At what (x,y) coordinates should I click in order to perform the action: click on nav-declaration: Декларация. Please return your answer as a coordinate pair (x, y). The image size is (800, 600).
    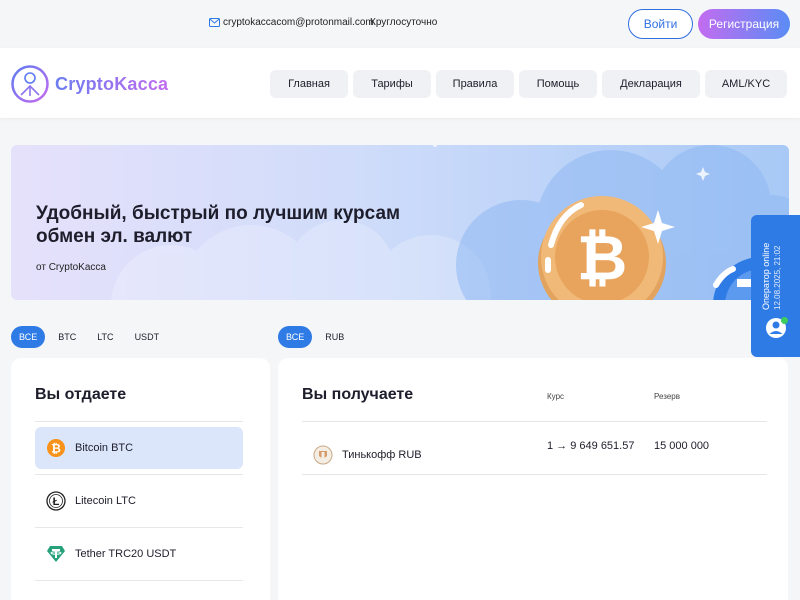
    Looking at the image, I should click on (651, 84).